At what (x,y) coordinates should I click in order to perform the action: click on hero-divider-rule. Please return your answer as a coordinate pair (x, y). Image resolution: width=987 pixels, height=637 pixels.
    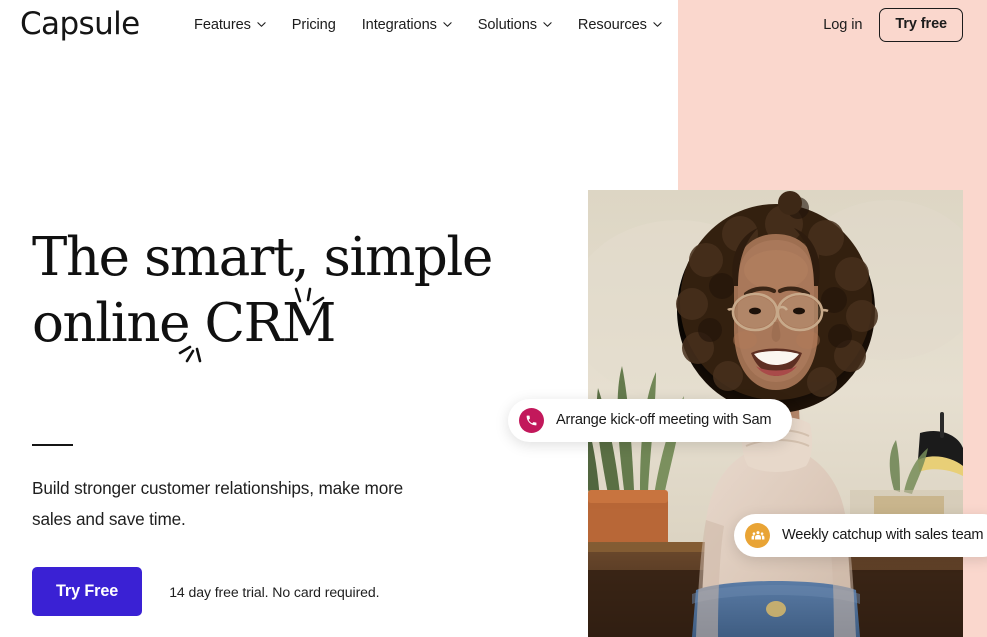
    Looking at the image, I should click on (52, 445).